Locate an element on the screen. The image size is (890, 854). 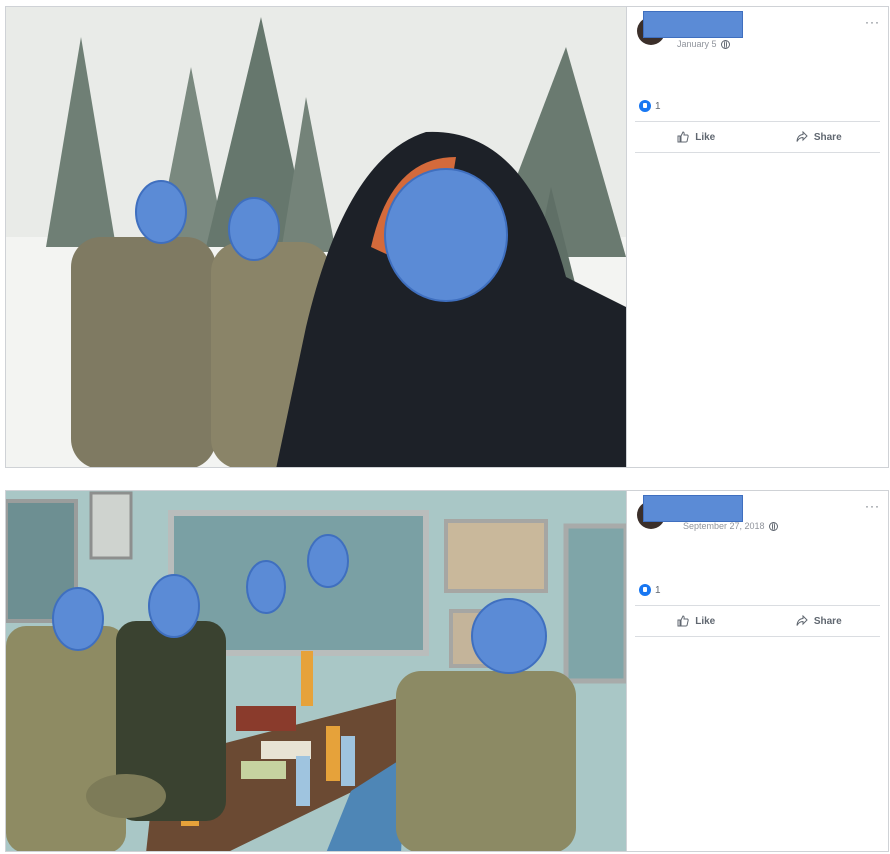
post-date: January 5 is located at coordinates (697, 44).